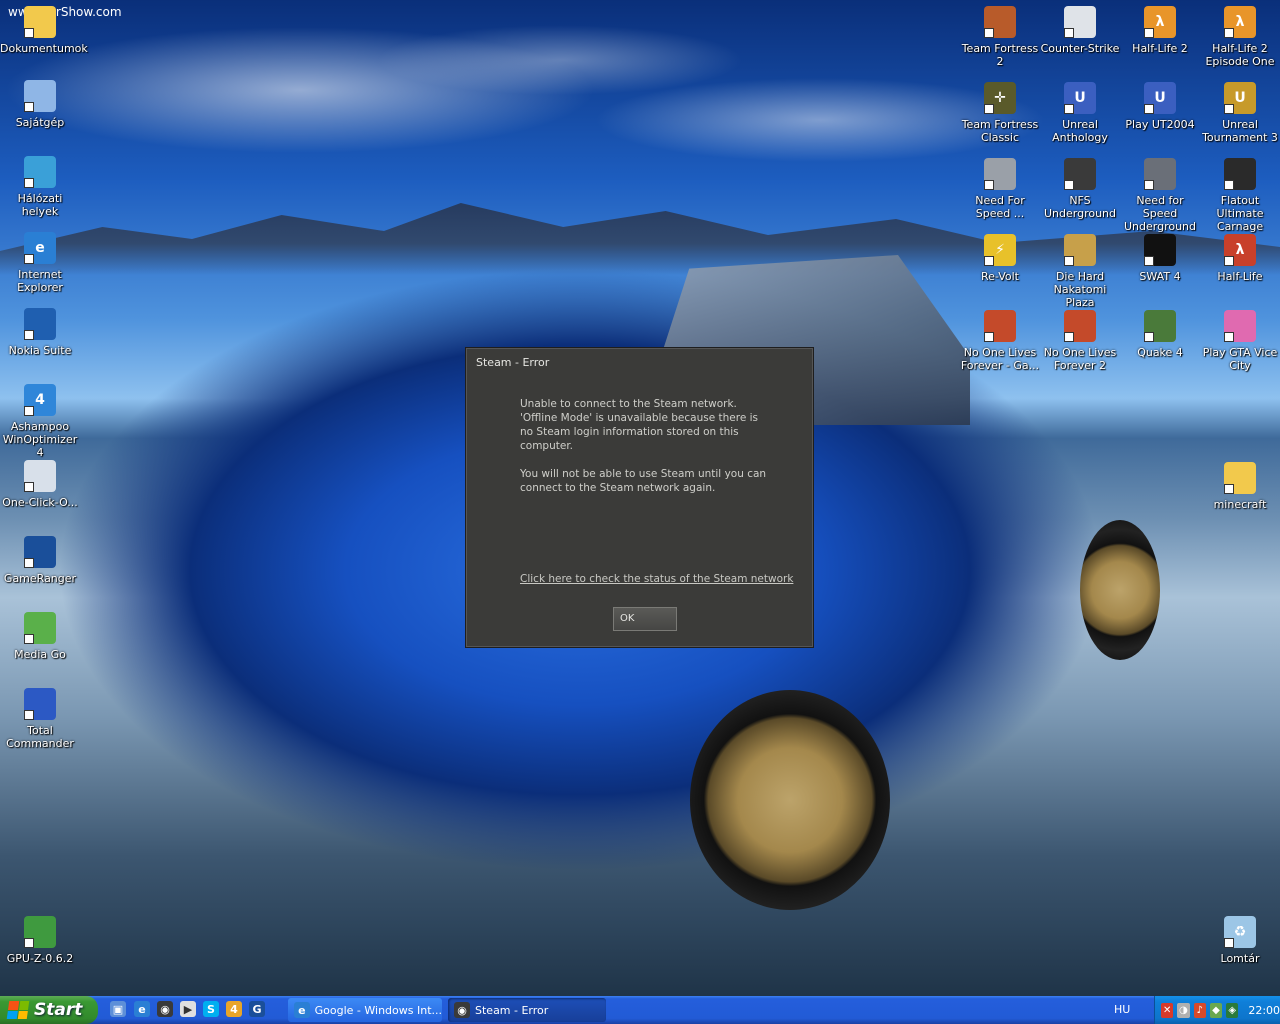 The height and width of the screenshot is (1024, 1280). What do you see at coordinates (1080, 326) in the screenshot?
I see `nolf-2-icon` at bounding box center [1080, 326].